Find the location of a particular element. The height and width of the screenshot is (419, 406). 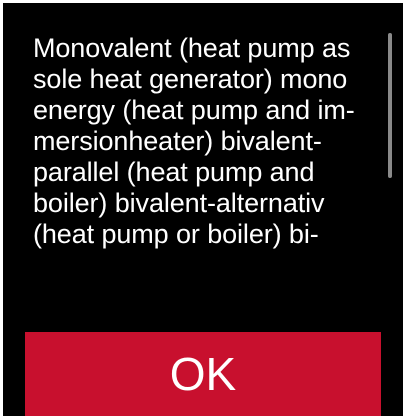

scrollbar is located at coordinates (390, 154).